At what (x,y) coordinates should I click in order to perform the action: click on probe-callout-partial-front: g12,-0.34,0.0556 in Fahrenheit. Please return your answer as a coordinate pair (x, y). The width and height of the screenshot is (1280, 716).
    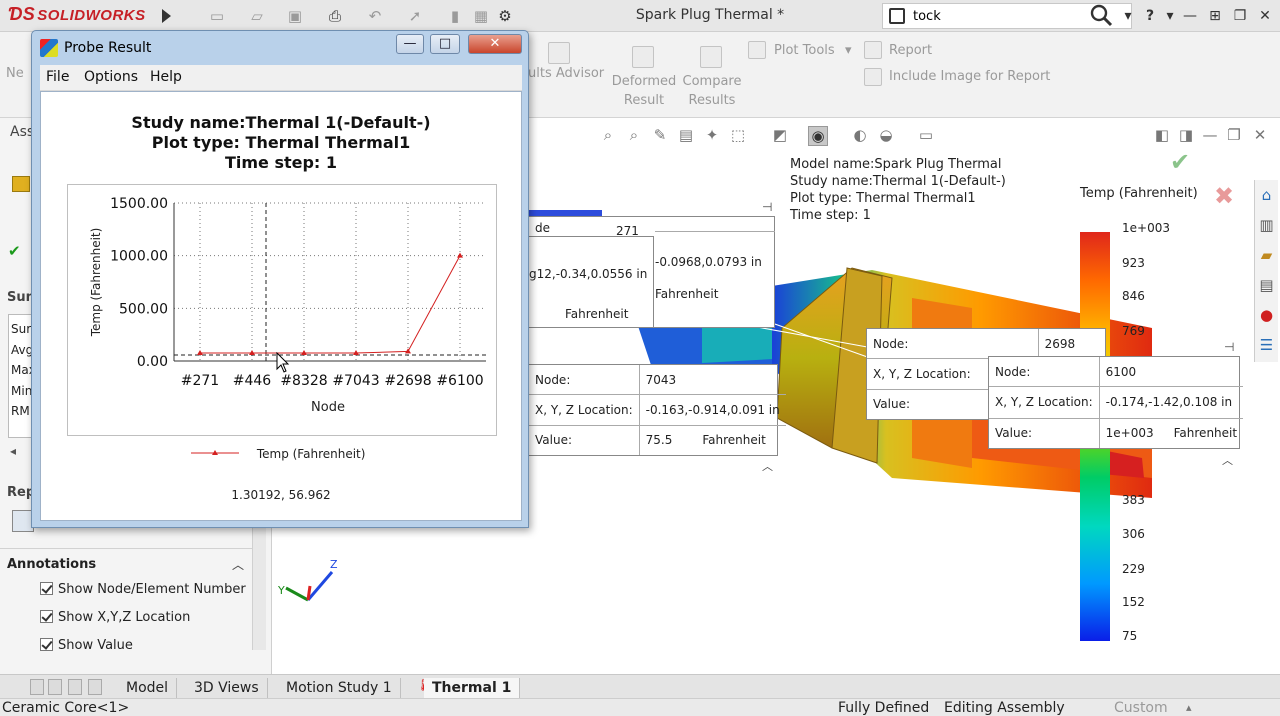
    Looking at the image, I should click on (591, 282).